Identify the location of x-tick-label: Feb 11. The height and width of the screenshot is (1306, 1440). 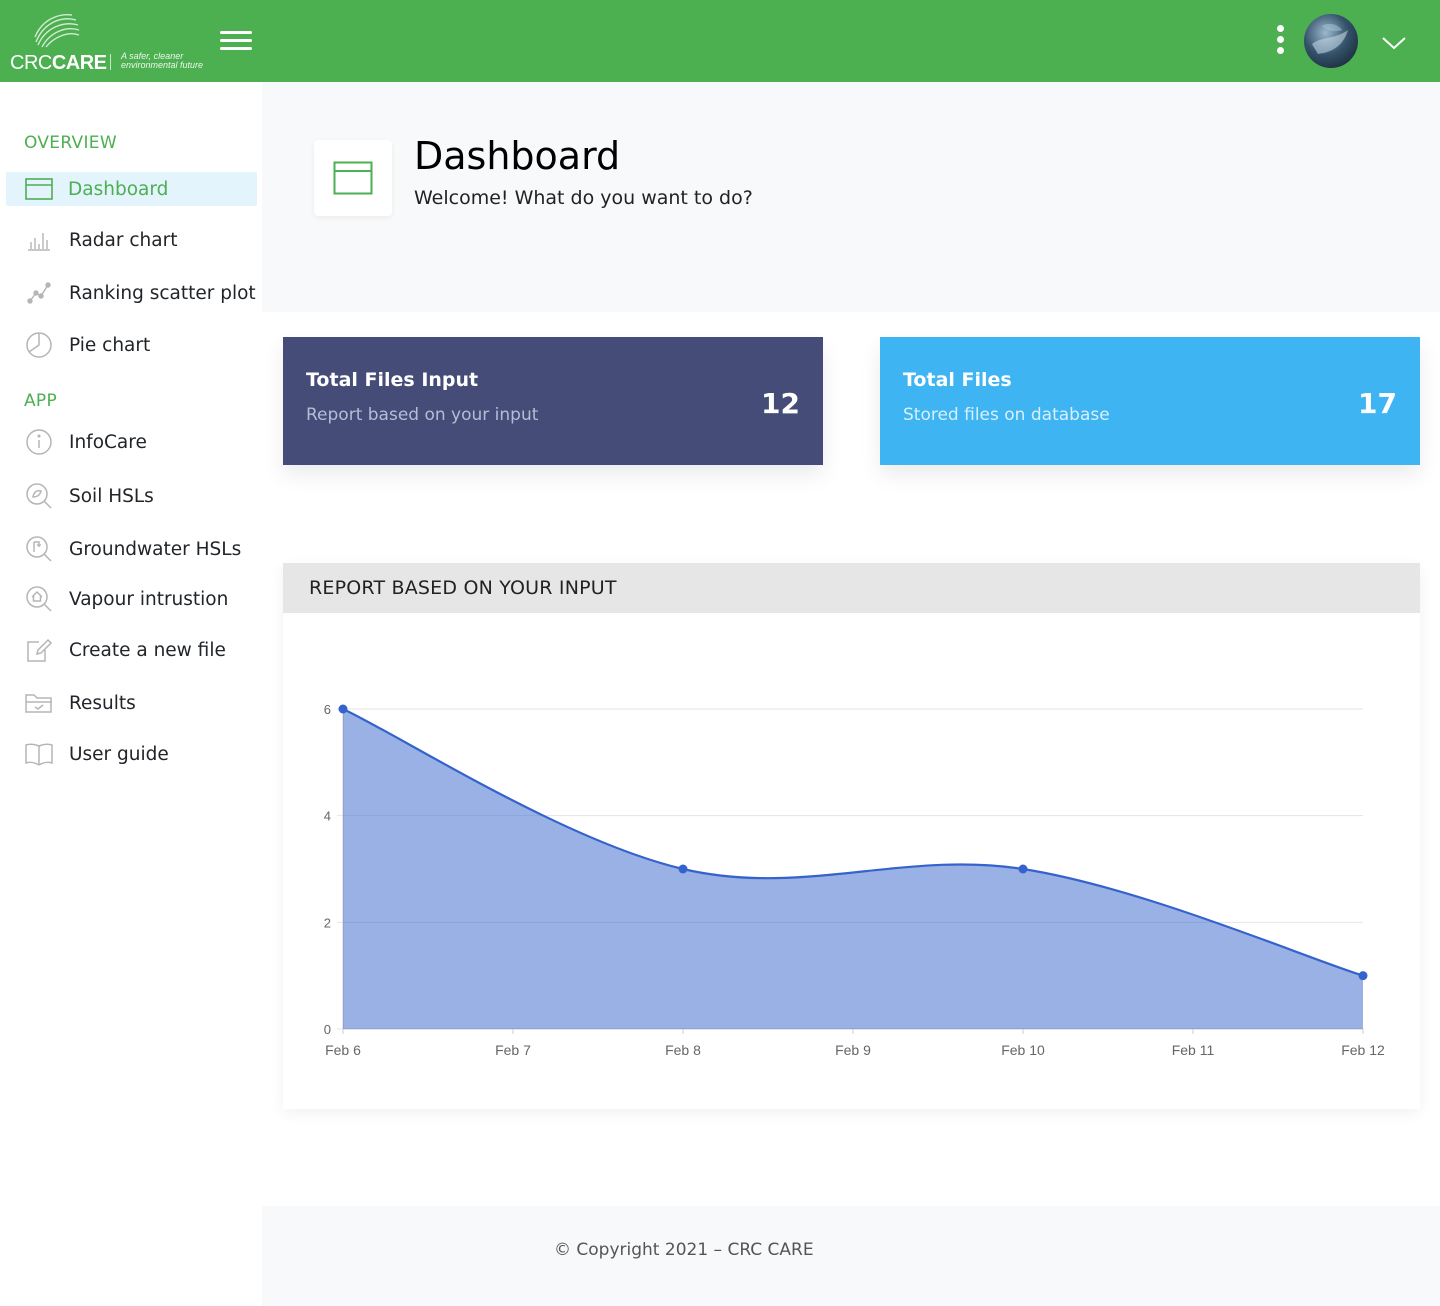
(1193, 1050).